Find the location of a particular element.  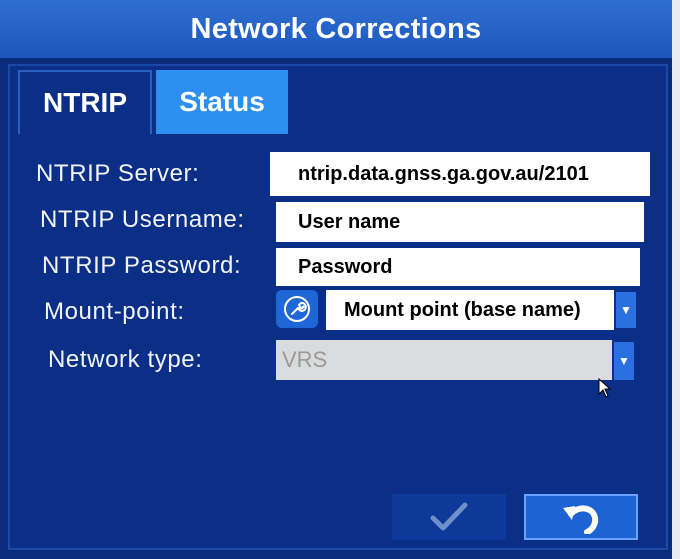

tab-ntrip-label: NTRIP is located at coordinates (85, 102).